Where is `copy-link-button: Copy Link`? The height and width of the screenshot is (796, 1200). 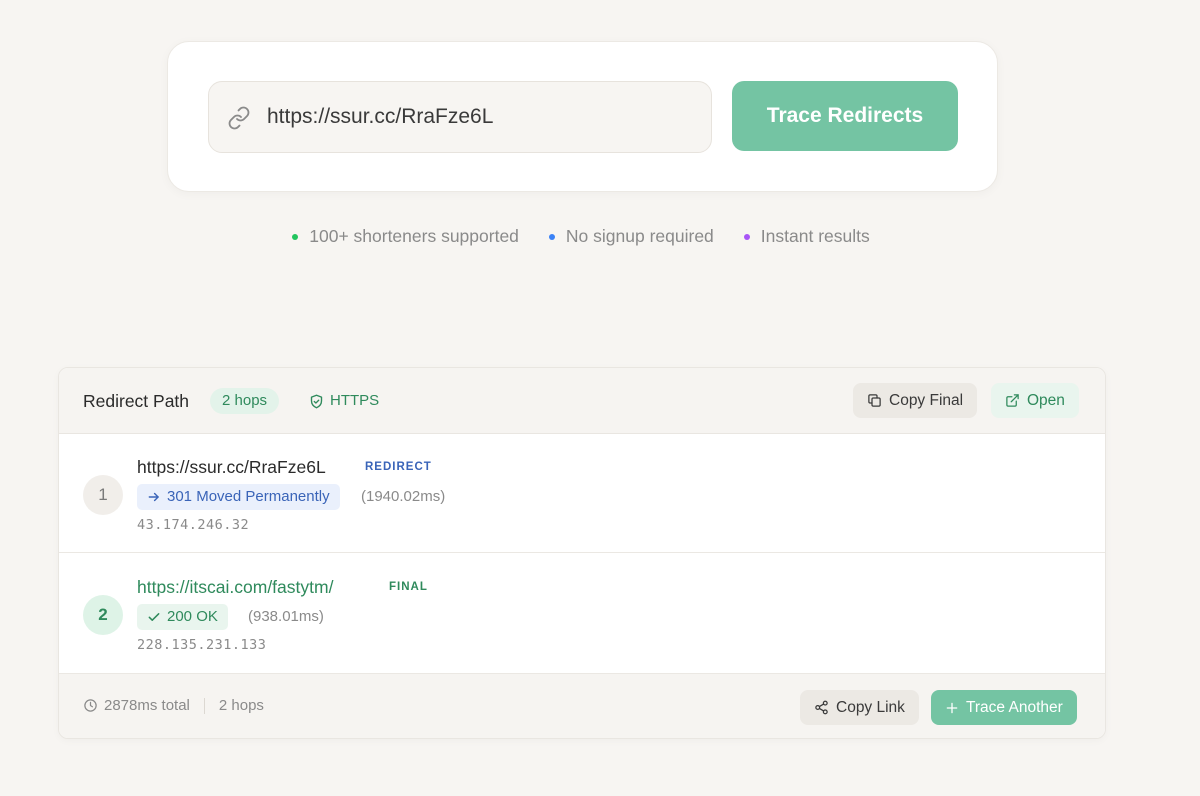 copy-link-button: Copy Link is located at coordinates (859, 707).